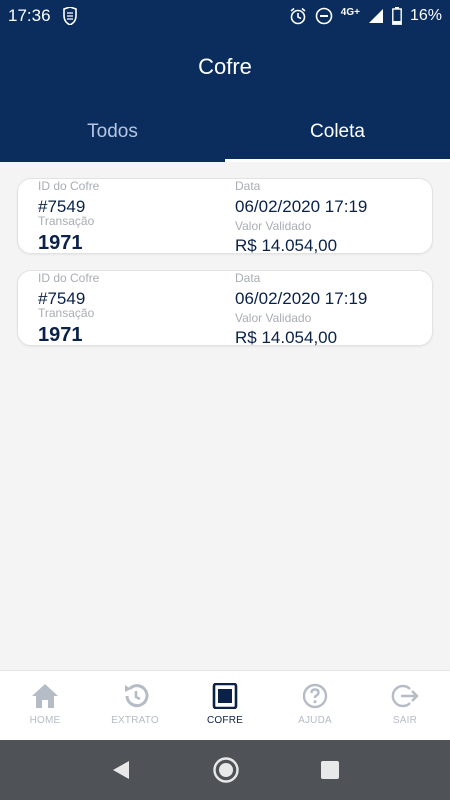  What do you see at coordinates (225, 720) in the screenshot?
I see `nav-cofre-label: COFRE` at bounding box center [225, 720].